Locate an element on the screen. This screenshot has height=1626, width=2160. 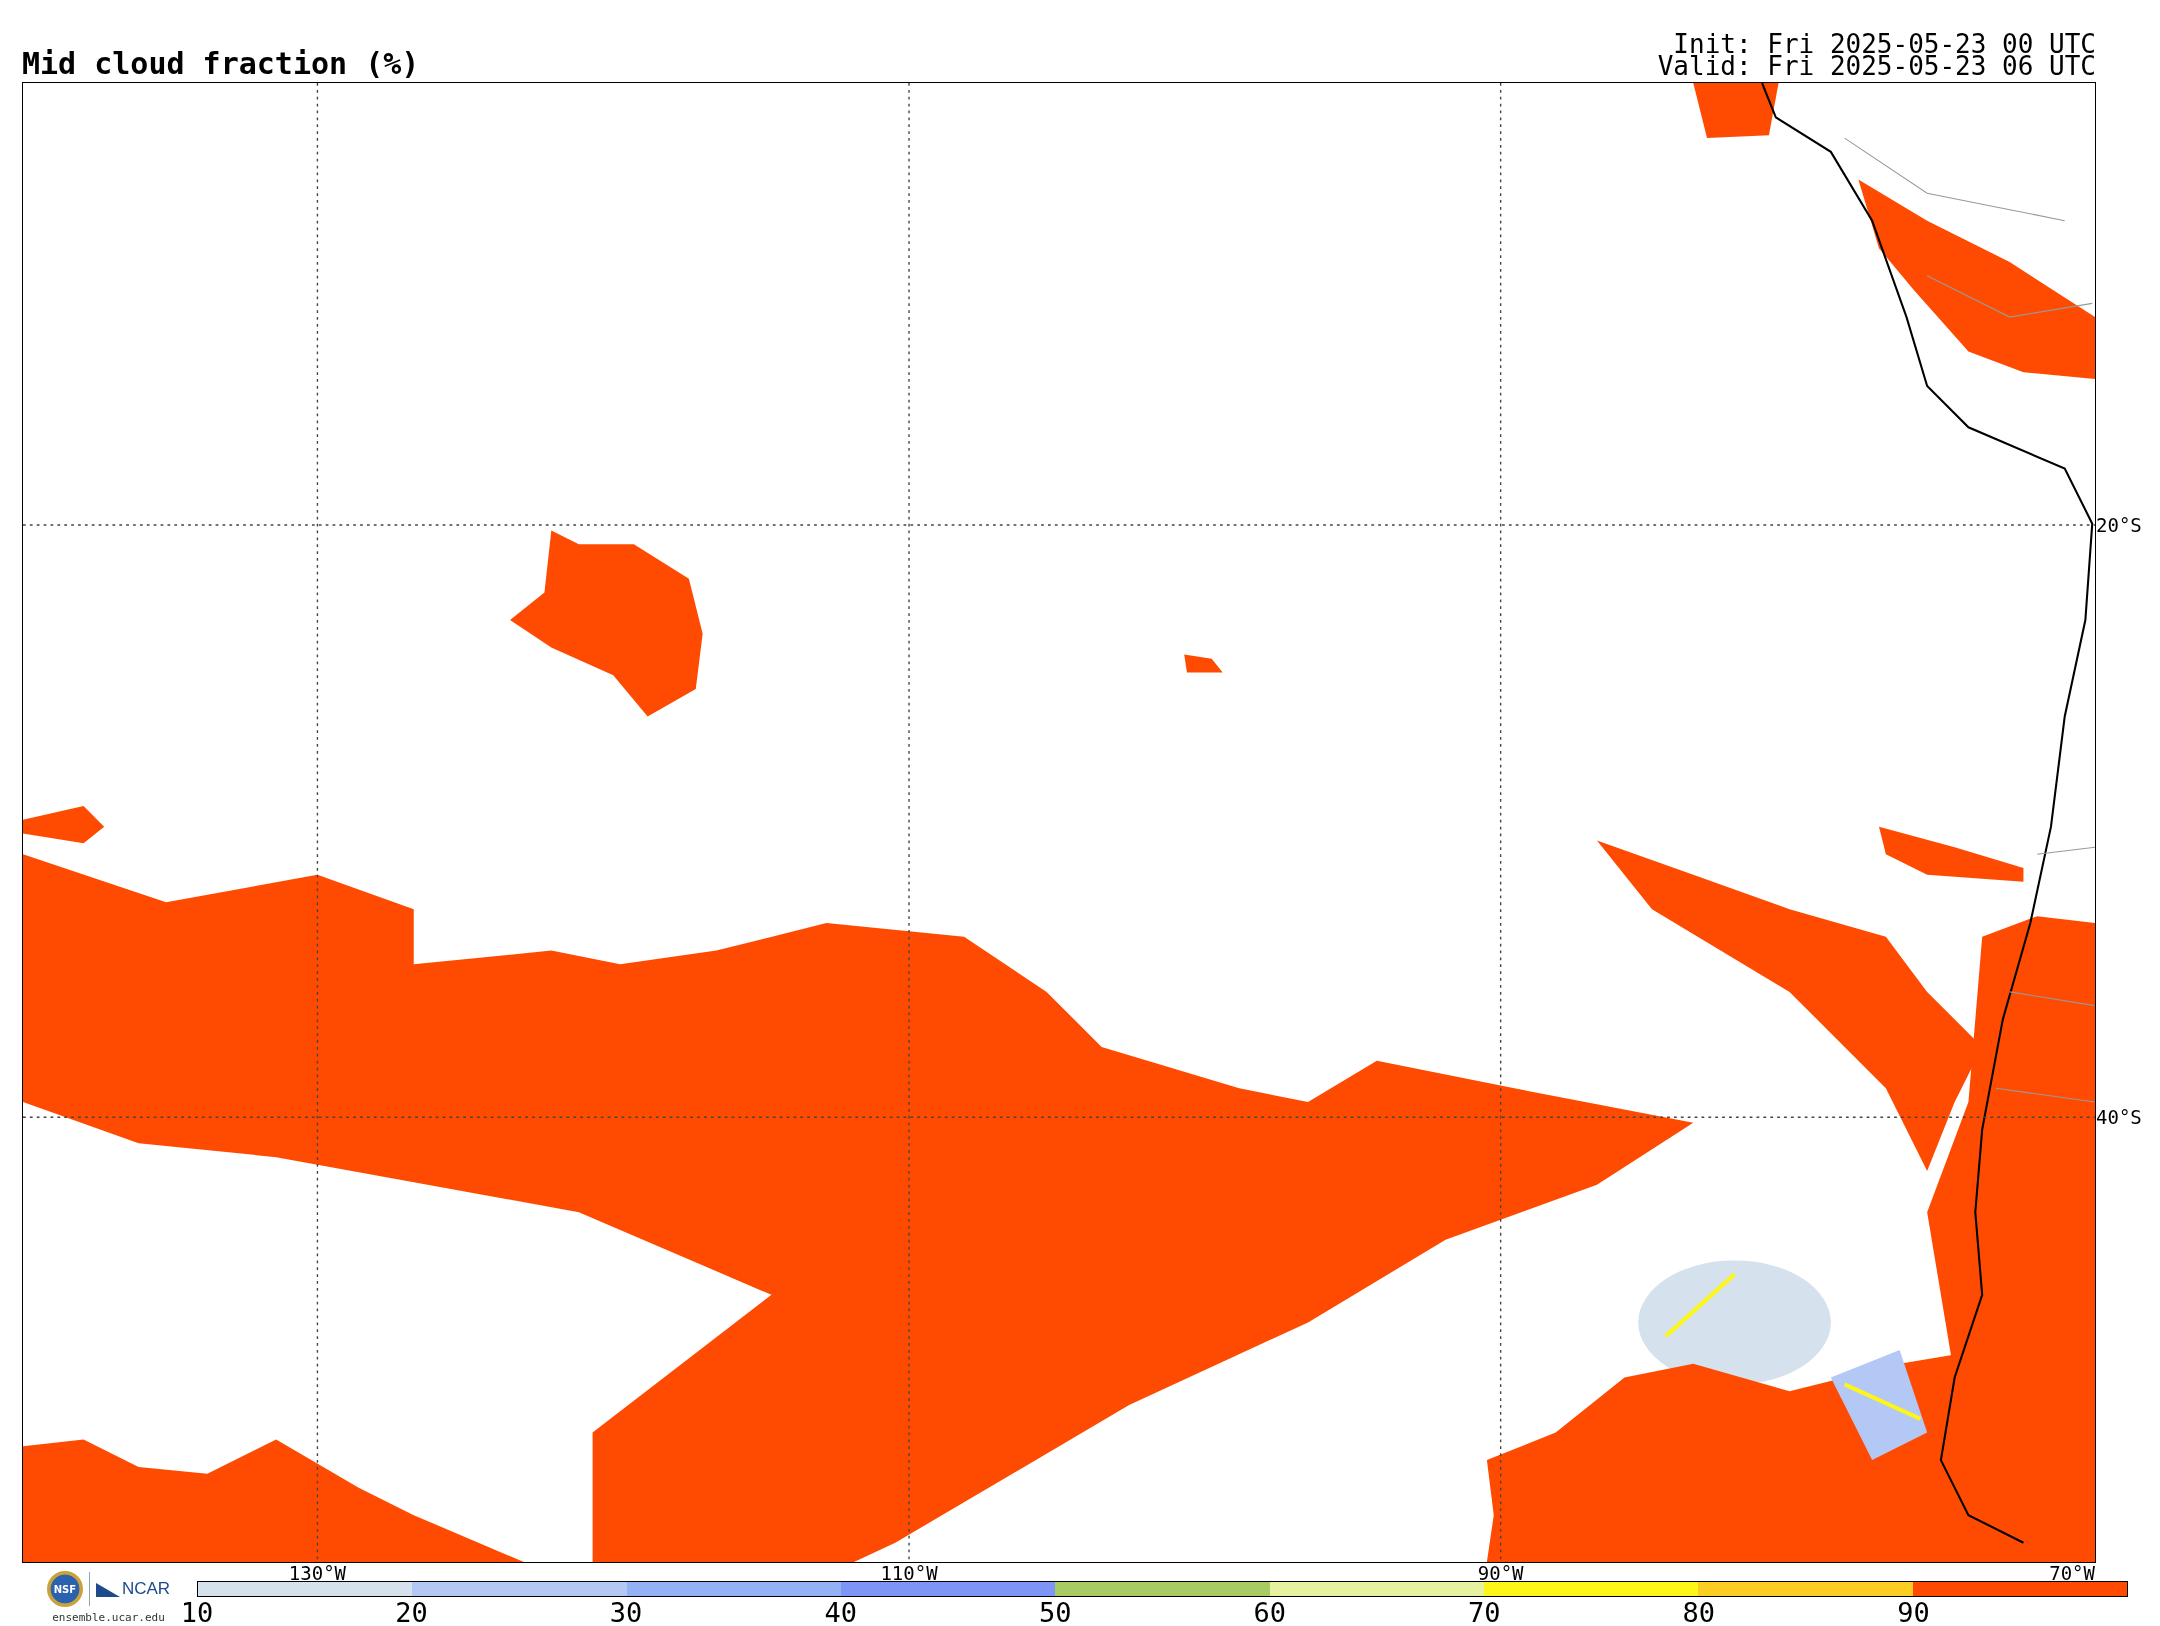
scale-tick-label: 60 is located at coordinates (1269, 1612).